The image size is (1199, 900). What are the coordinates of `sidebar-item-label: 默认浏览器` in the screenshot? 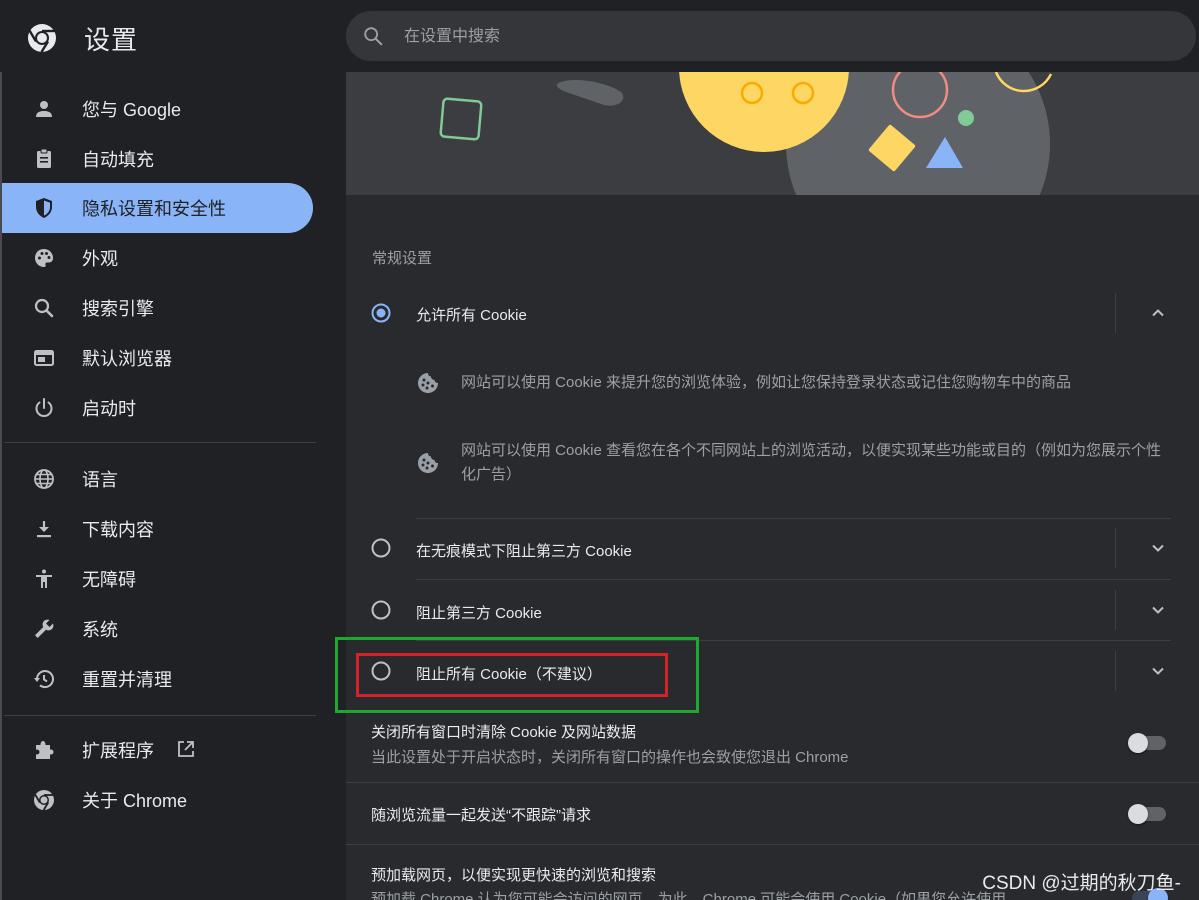 It's located at (127, 359).